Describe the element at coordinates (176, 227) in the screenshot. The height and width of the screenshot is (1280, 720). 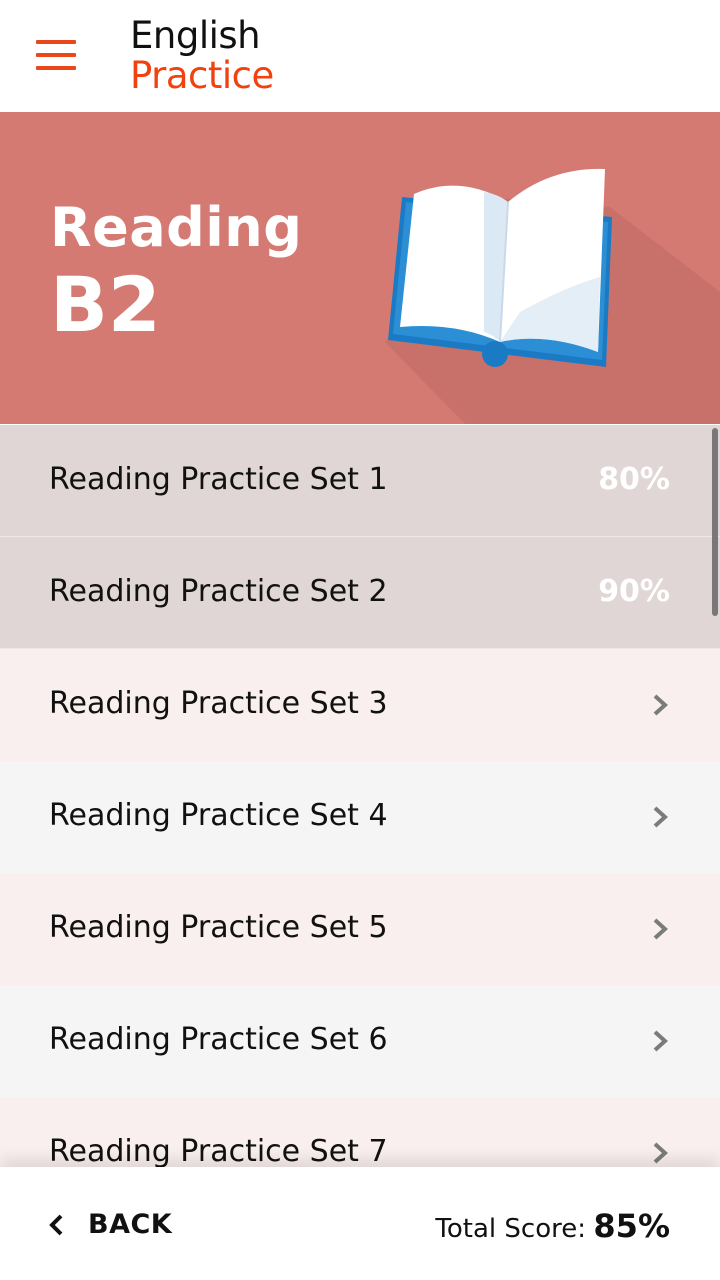
I see `section-title: Reading` at that location.